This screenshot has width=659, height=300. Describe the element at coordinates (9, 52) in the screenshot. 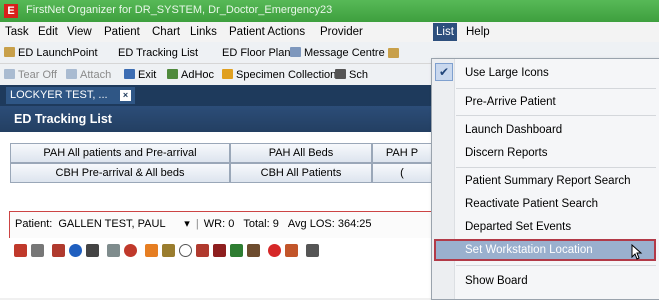

I see `launchpoint-icon` at that location.